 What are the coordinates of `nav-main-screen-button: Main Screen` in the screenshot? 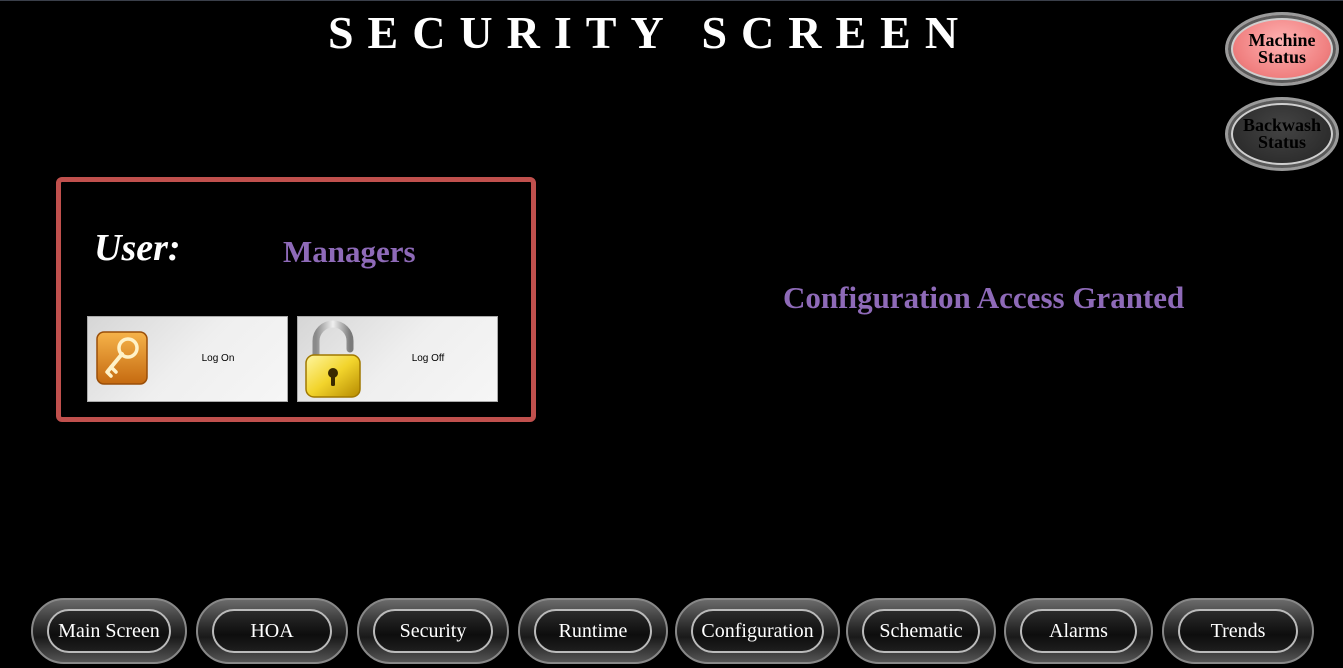 It's located at (109, 631).